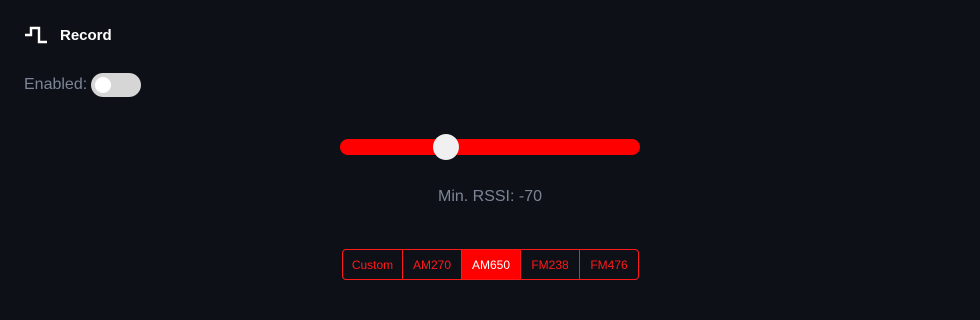 Image resolution: width=980 pixels, height=320 pixels. I want to click on preset-button-am650: AM650, so click(490, 264).